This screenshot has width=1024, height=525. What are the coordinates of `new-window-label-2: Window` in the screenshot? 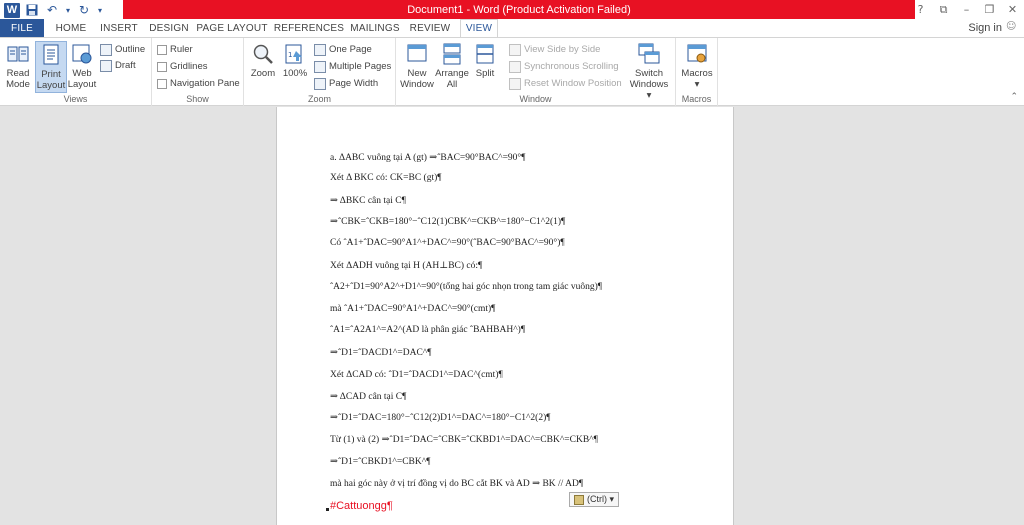 It's located at (417, 84).